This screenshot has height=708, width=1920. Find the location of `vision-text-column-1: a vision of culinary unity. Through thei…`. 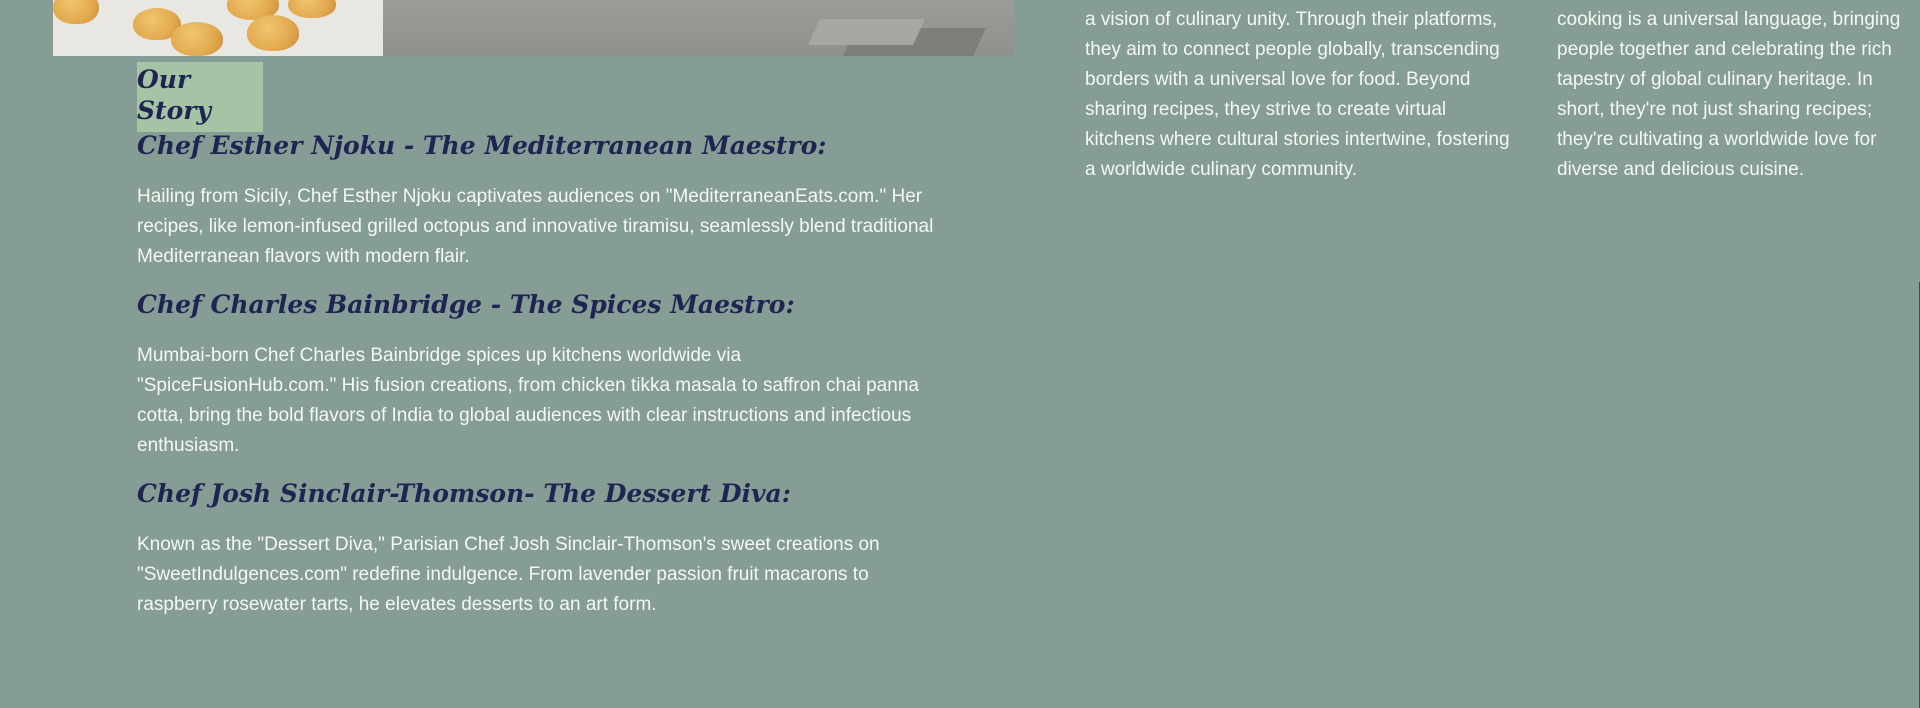

vision-text-column-1: a vision of culinary unity. Through thei… is located at coordinates (1297, 94).